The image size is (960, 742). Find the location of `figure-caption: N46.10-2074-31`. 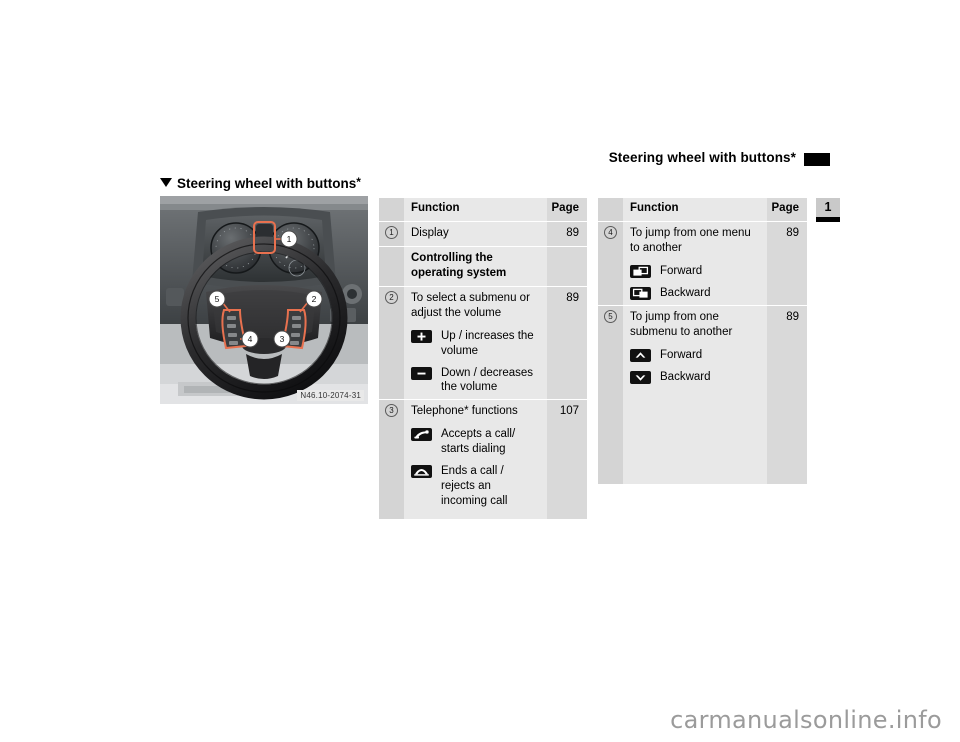

figure-caption: N46.10-2074-31 is located at coordinates (330, 395).